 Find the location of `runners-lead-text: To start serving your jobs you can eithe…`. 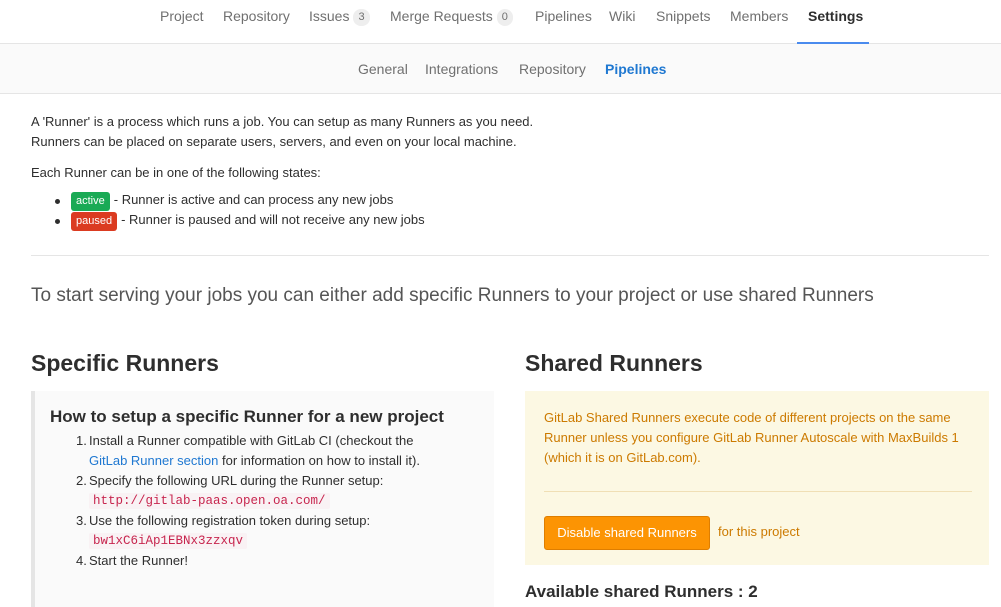

runners-lead-text: To start serving your jobs you can eithe… is located at coordinates (452, 295).